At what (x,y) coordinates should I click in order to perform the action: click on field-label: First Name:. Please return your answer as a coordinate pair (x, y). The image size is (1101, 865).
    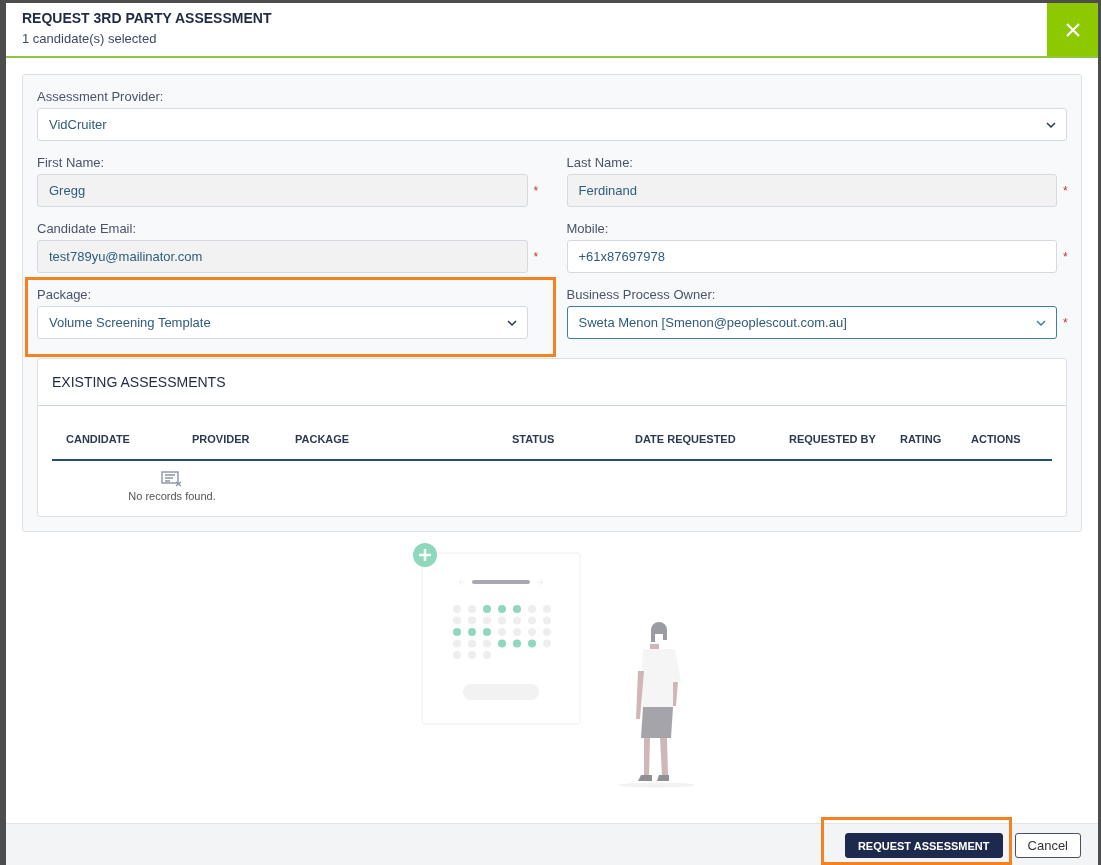
    Looking at the image, I should click on (71, 163).